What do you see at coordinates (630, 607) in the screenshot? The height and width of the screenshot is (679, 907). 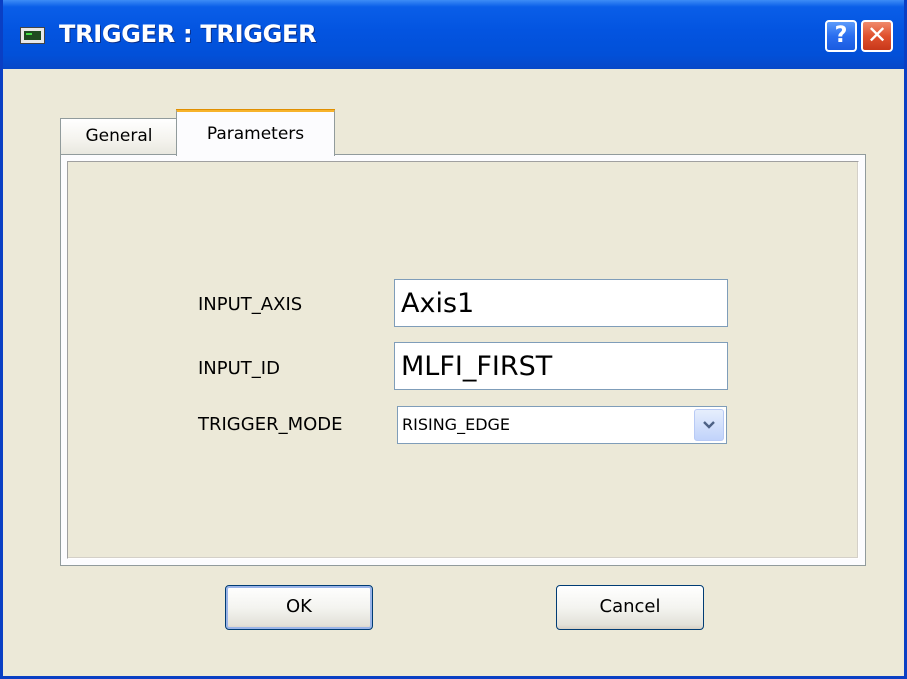 I see `cancel-button: Cancel` at bounding box center [630, 607].